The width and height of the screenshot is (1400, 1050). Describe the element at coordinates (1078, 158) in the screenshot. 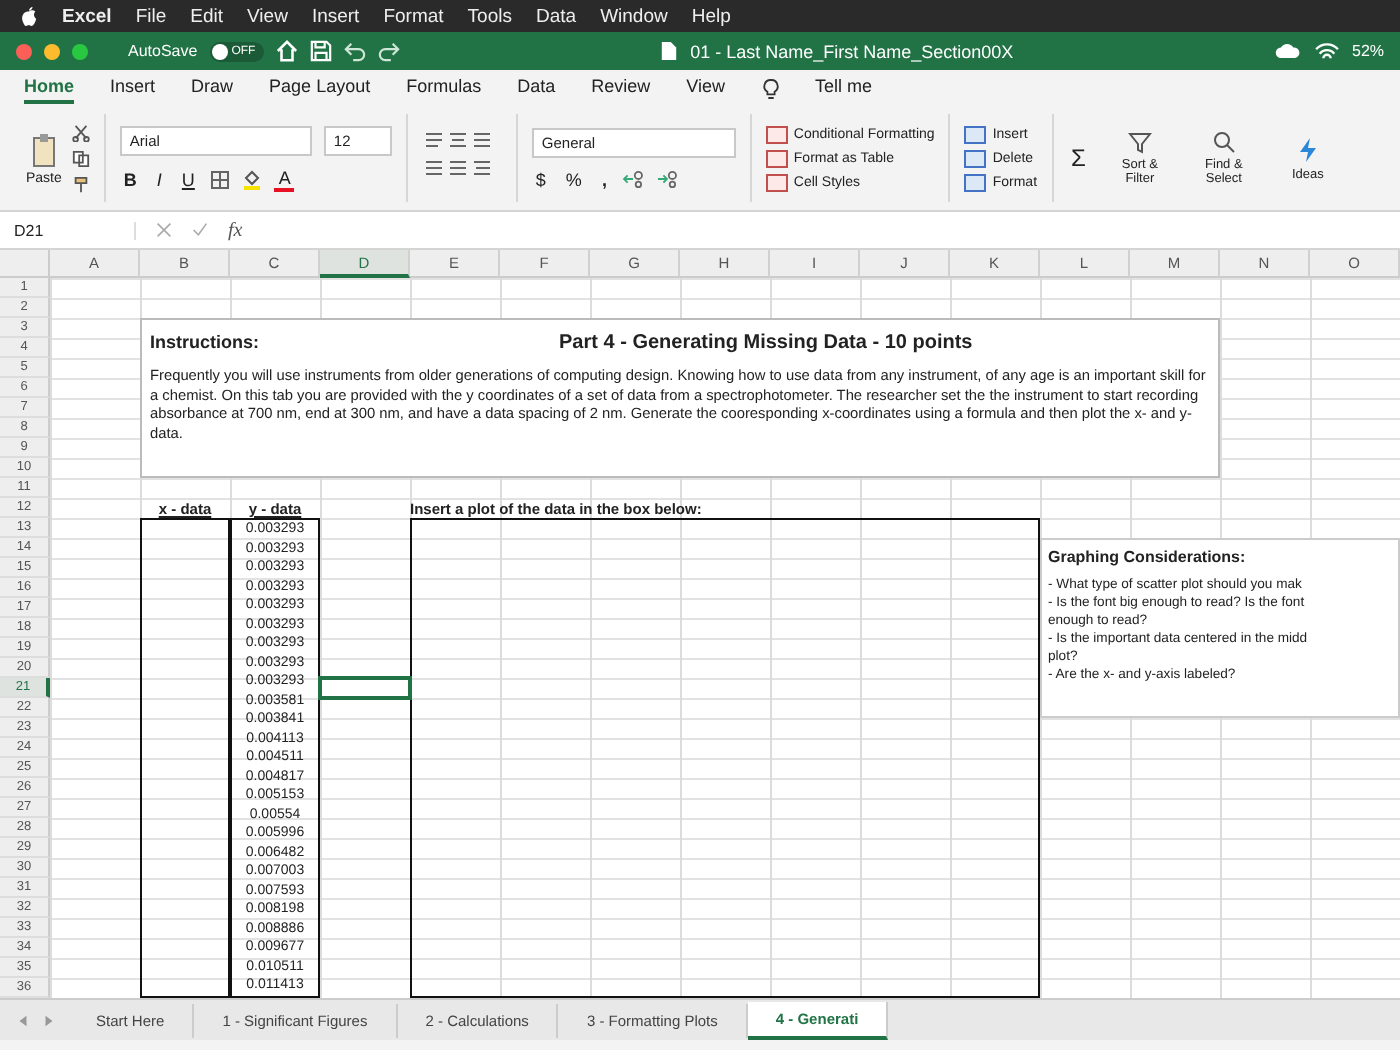

I see `autosum-button: Σ` at that location.